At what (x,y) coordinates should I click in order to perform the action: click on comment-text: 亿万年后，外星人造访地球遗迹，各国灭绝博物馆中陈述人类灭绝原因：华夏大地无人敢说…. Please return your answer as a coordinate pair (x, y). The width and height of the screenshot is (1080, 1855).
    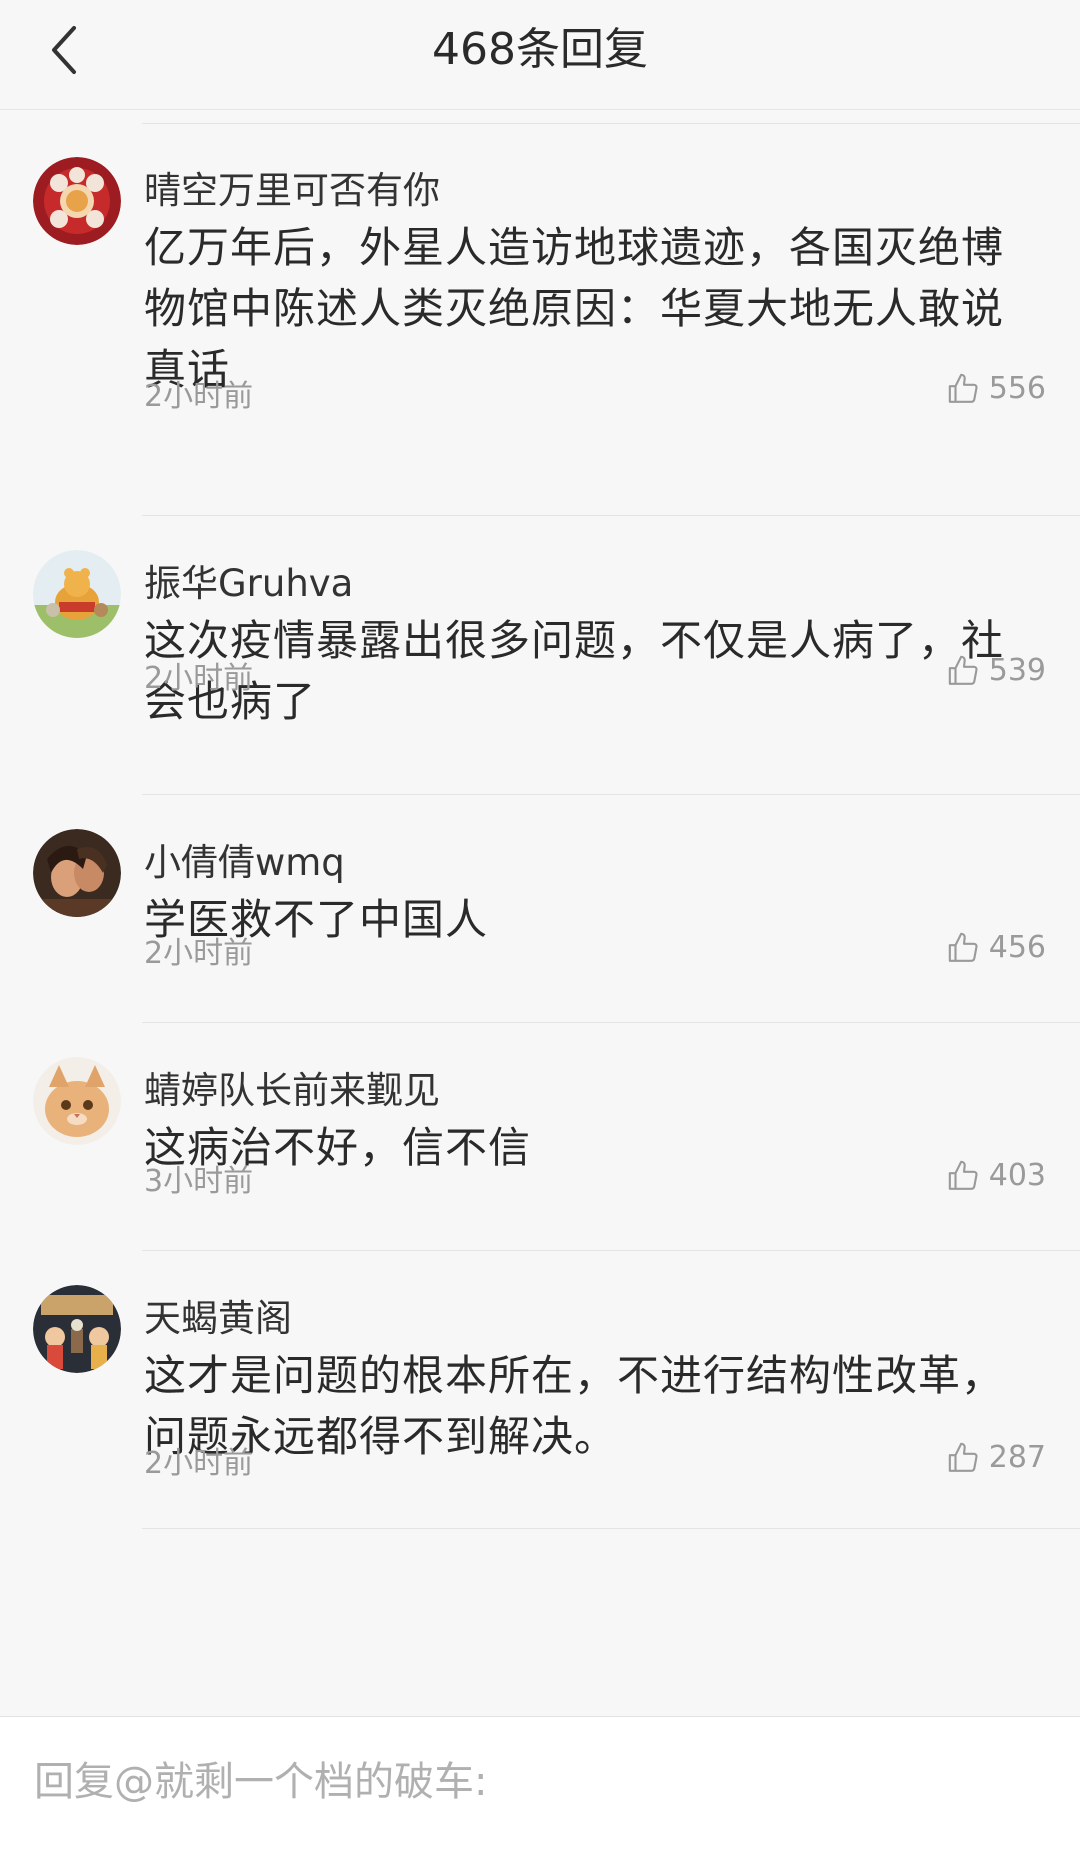
    Looking at the image, I should click on (574, 308).